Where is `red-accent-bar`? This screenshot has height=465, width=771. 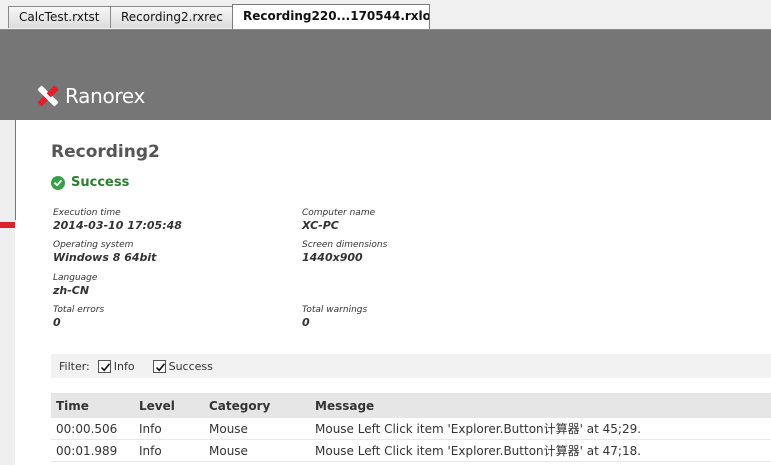 red-accent-bar is located at coordinates (7, 225).